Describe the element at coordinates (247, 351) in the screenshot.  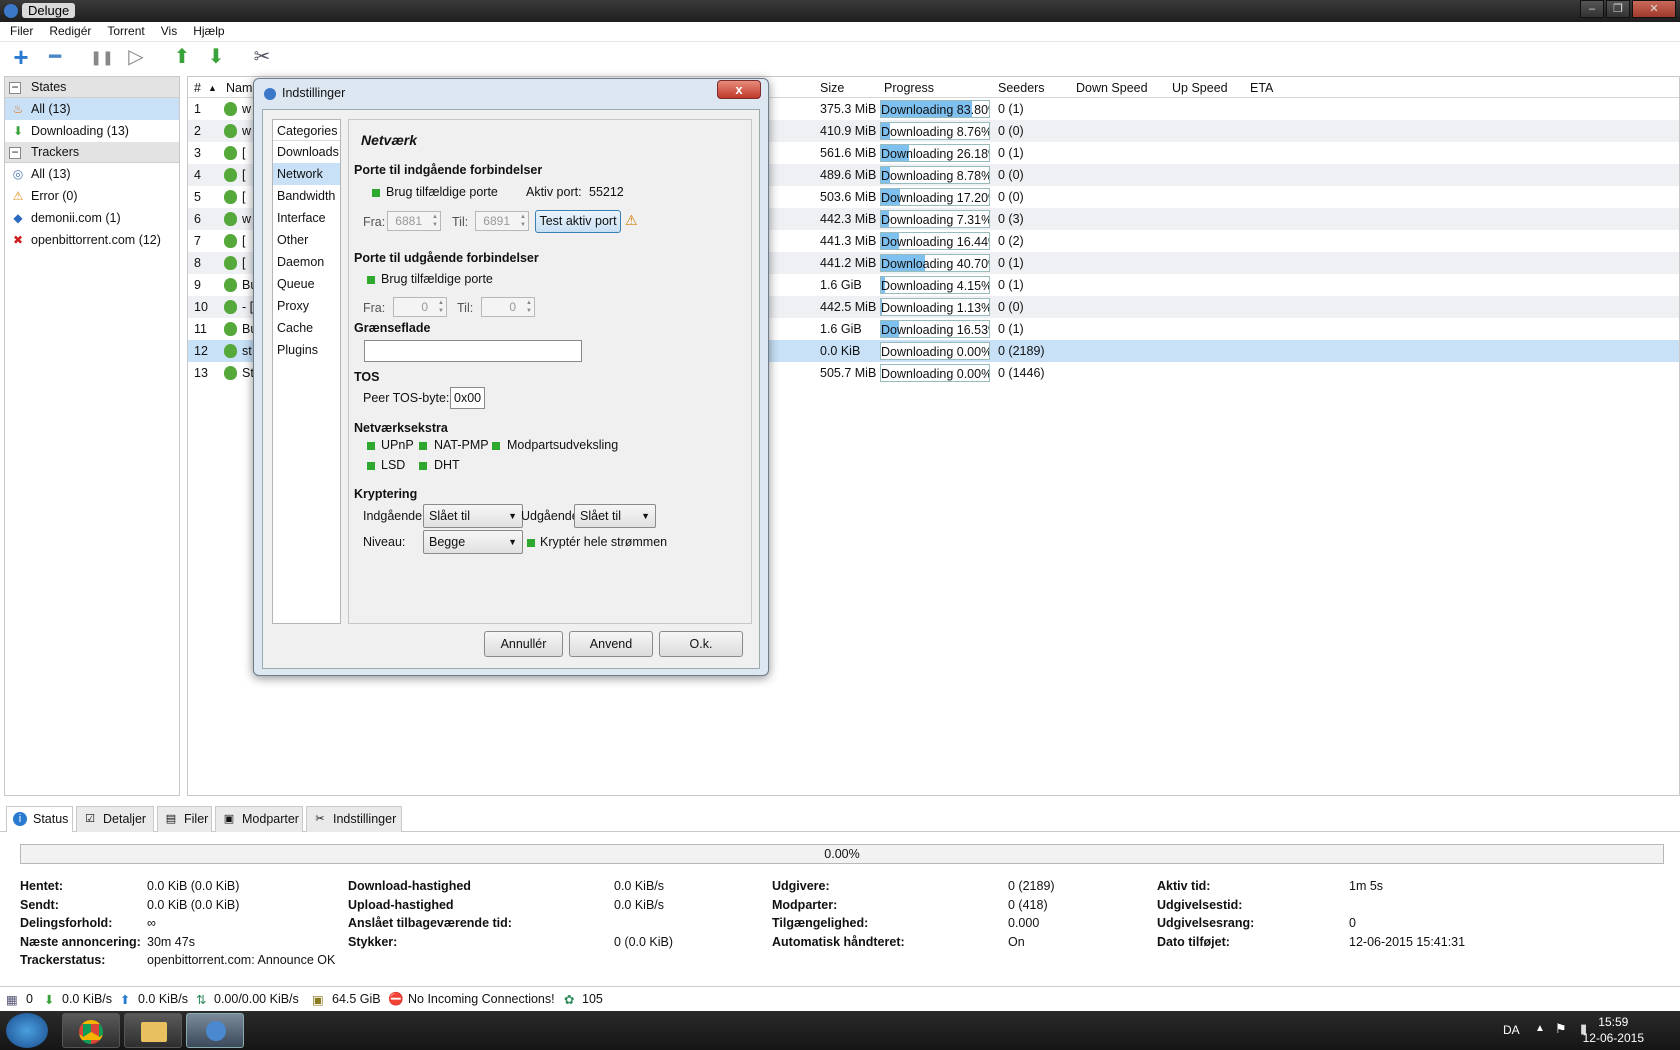
I see `torrent-name: st` at that location.